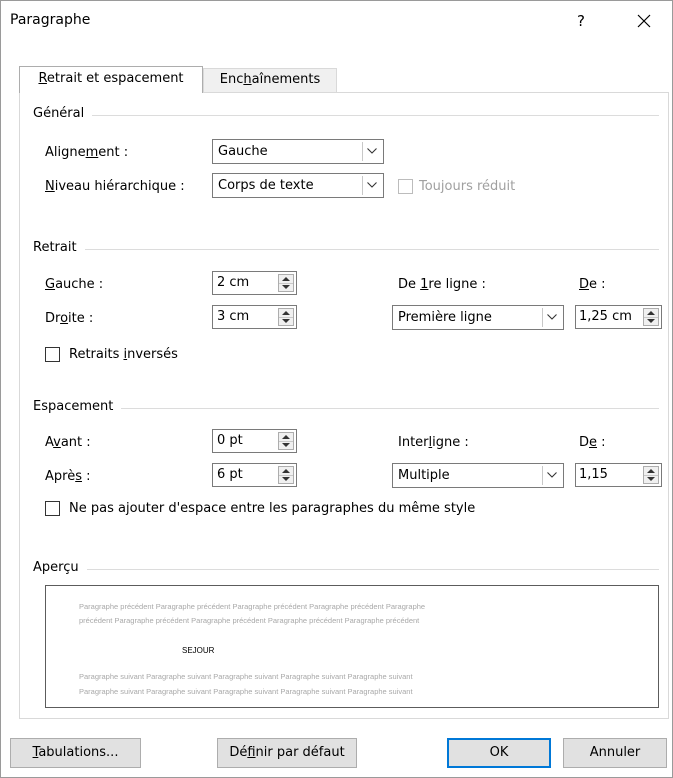 The width and height of the screenshot is (673, 778). What do you see at coordinates (336, 20) in the screenshot?
I see `title-bar: Paragraphe ?` at bounding box center [336, 20].